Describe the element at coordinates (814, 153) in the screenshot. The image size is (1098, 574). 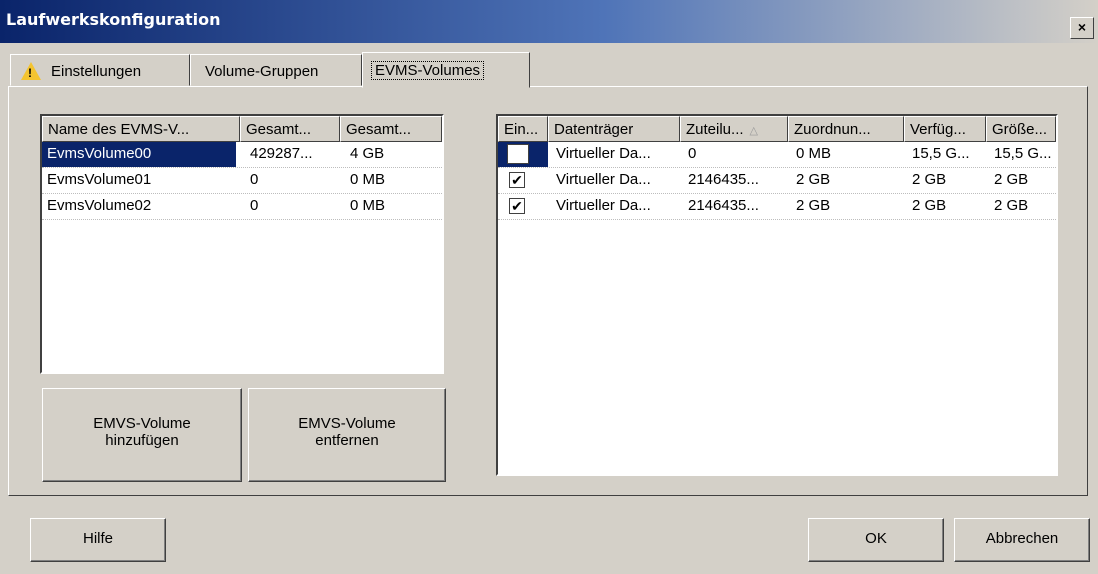
I see `mapping-cell: 0 MB` at that location.